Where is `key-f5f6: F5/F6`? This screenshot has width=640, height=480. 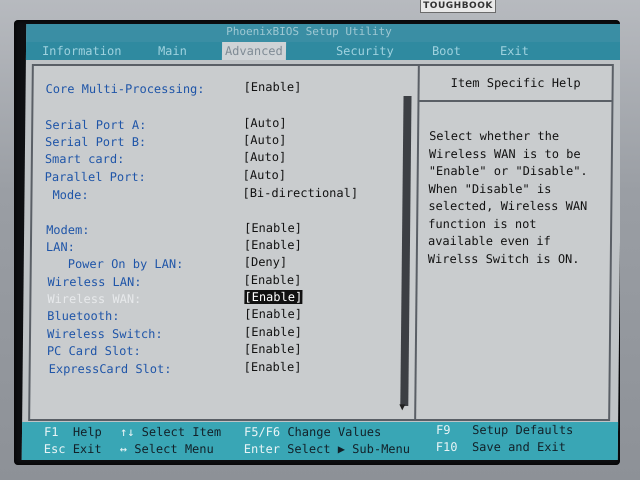 key-f5f6: F5/F6 is located at coordinates (262, 432).